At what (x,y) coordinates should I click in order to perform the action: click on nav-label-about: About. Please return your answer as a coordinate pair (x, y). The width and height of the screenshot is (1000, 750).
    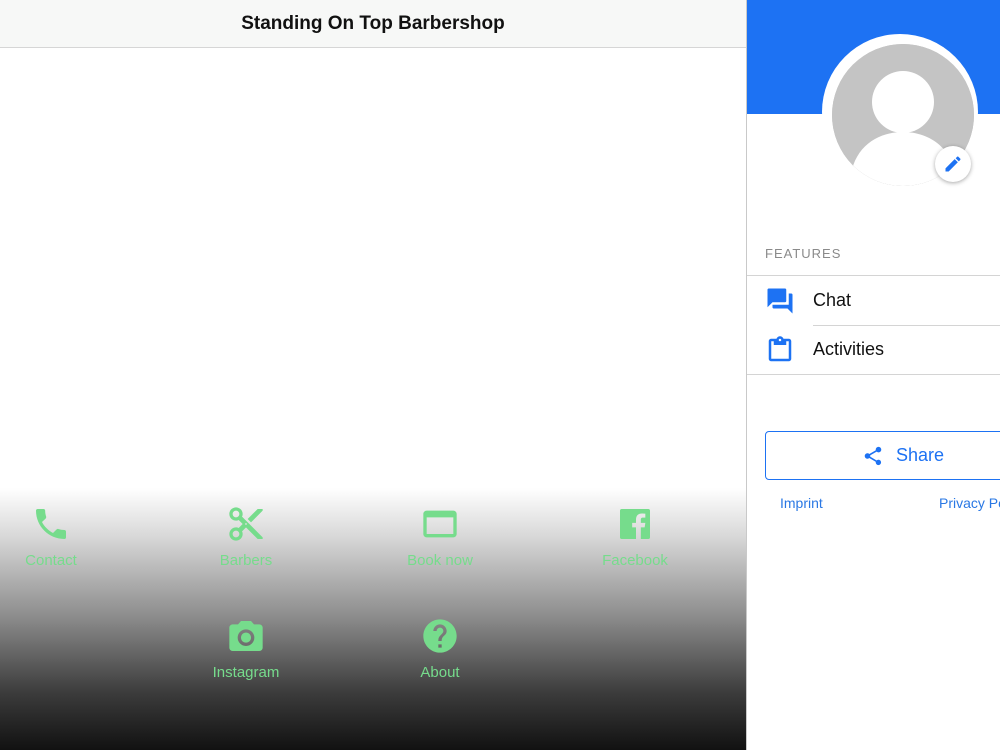
    Looking at the image, I should click on (440, 672).